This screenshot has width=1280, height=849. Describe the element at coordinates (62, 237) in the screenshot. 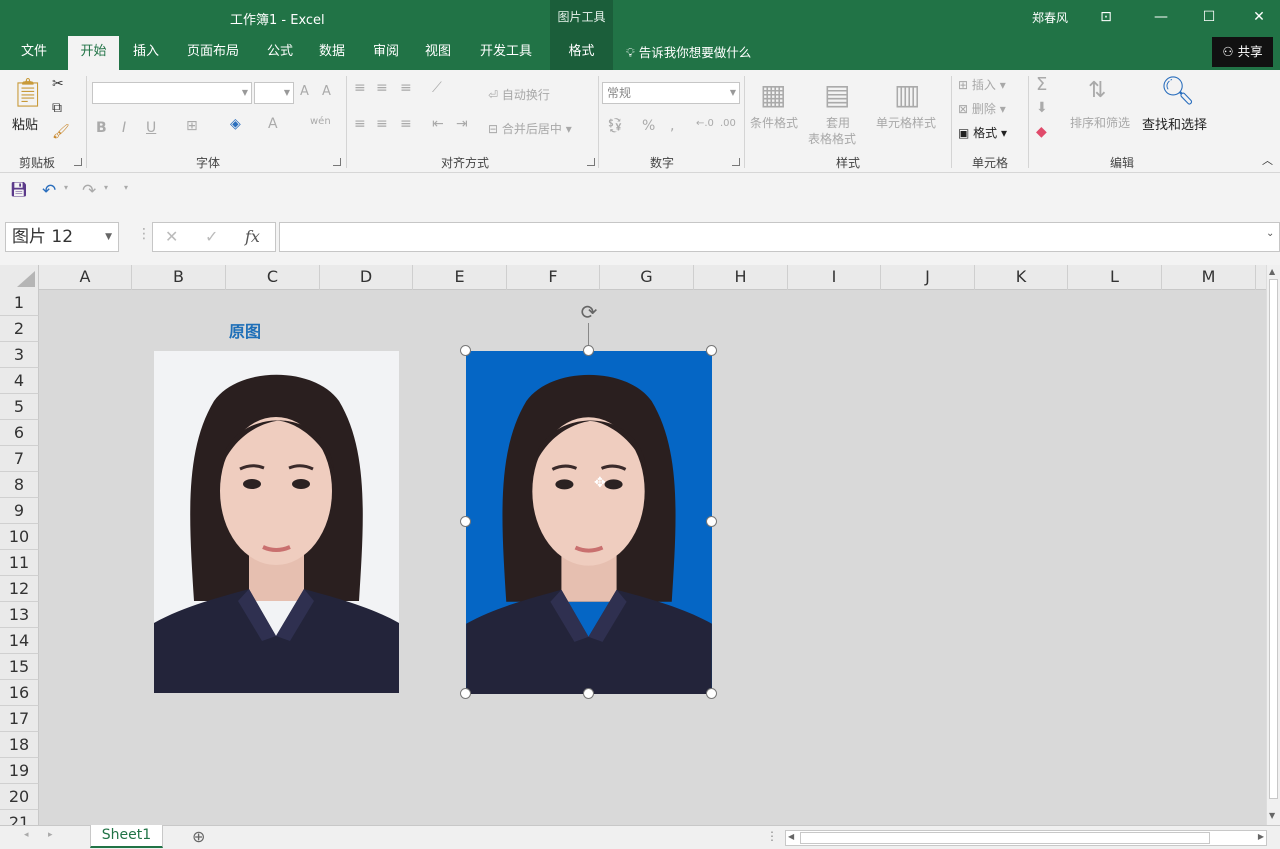

I see `name-box: 图片 12 ▼` at that location.